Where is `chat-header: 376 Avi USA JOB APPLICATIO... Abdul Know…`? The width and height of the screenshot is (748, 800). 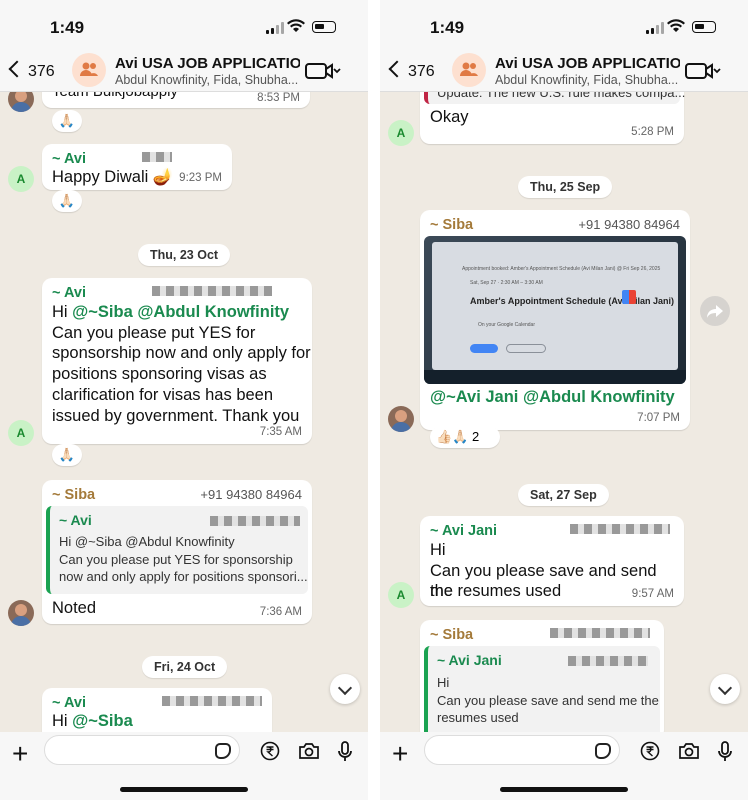
chat-header: 376 Avi USA JOB APPLICATIO... Abdul Know… is located at coordinates (184, 70).